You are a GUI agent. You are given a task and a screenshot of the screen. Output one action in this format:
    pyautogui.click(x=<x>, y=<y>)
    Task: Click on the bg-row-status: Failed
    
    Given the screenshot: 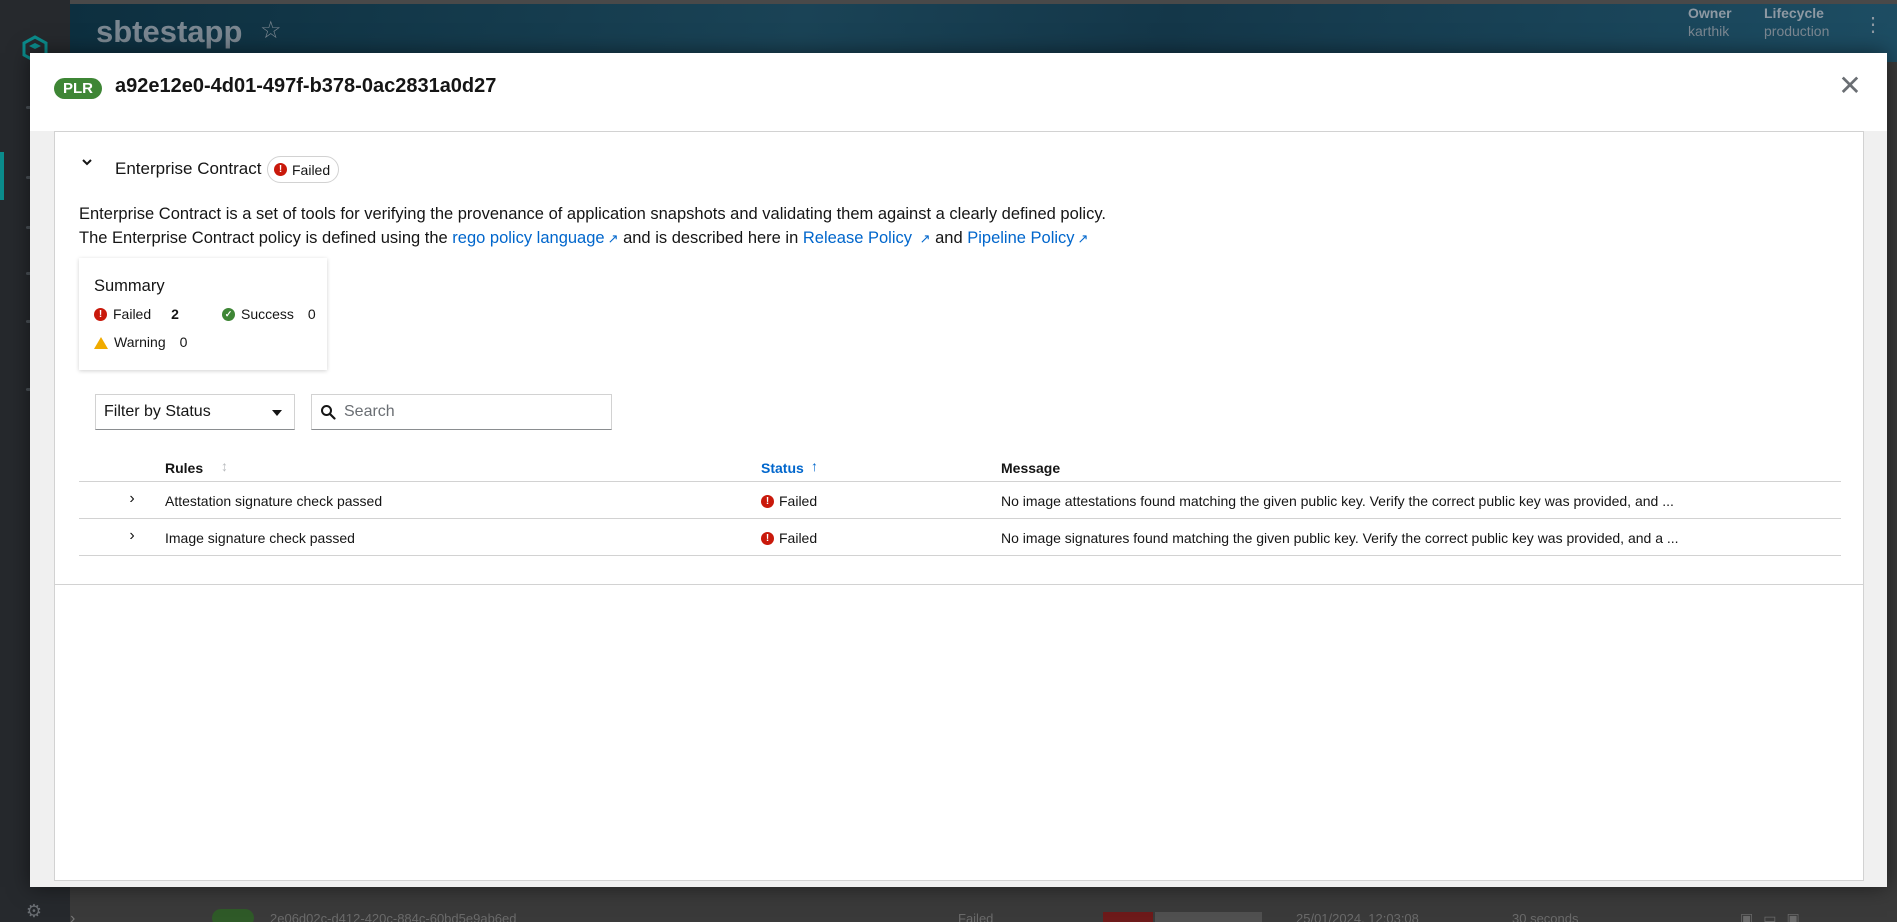 What is the action you would take?
    pyautogui.click(x=976, y=916)
    